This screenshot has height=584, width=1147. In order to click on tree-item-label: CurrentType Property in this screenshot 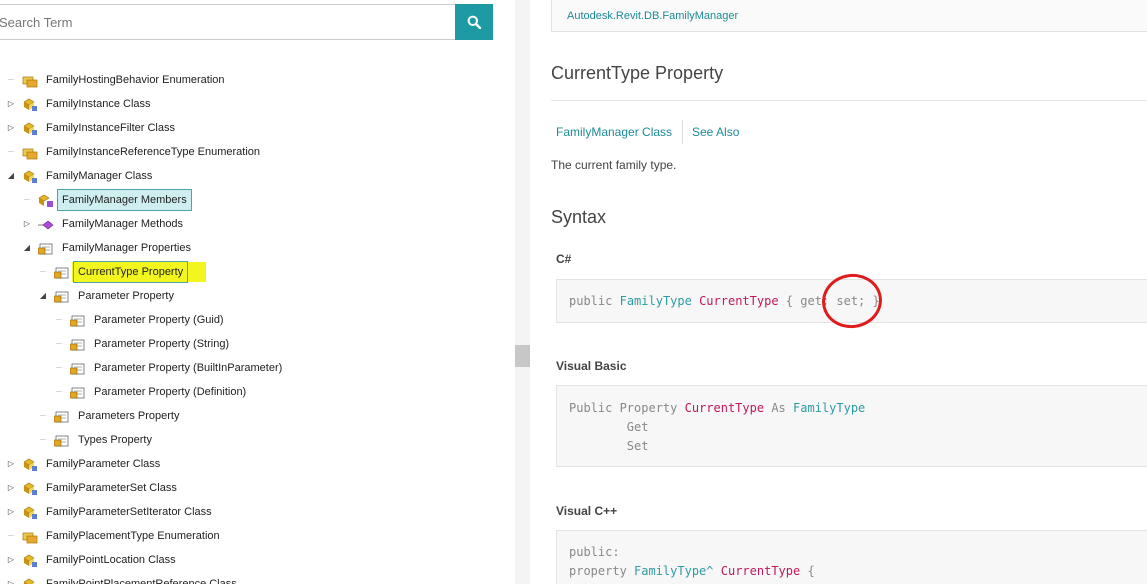, I will do `click(131, 272)`.